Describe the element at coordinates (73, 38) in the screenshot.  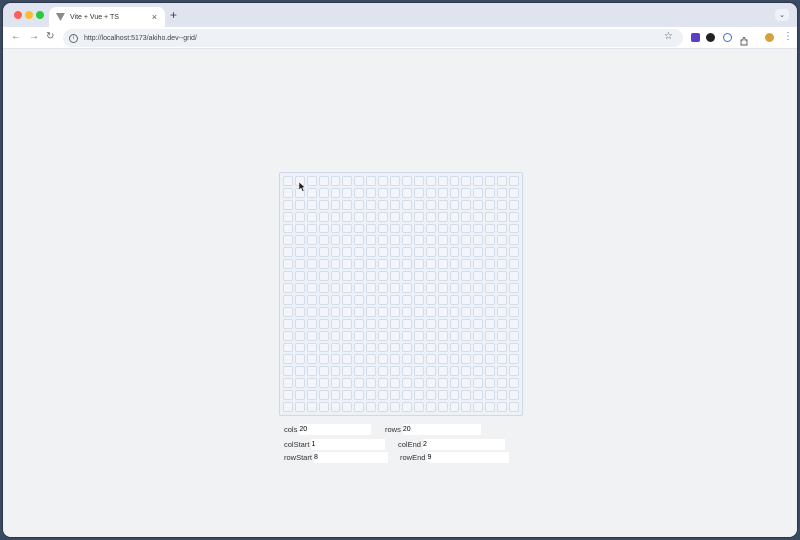
I see `info-icon: i` at that location.